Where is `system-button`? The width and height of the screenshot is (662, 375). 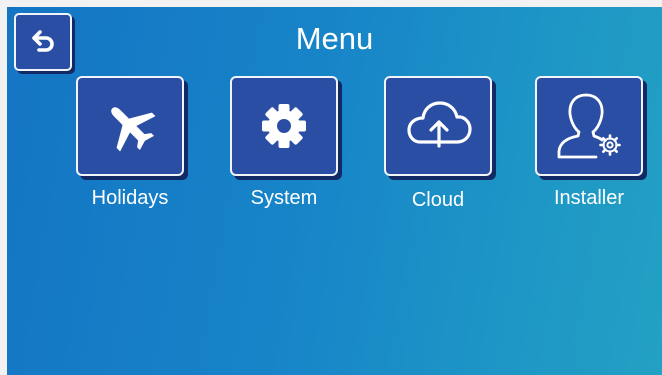
system-button is located at coordinates (284, 126).